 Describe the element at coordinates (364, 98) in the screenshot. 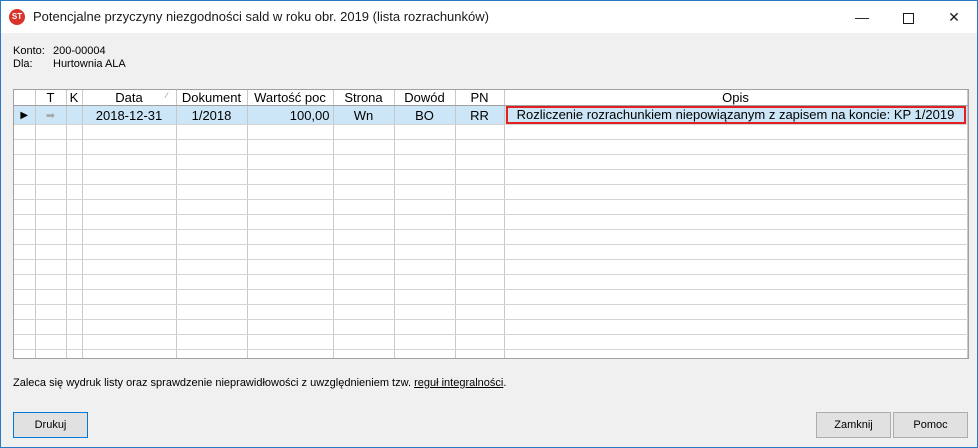

I see `col-header-strona: Strona` at that location.